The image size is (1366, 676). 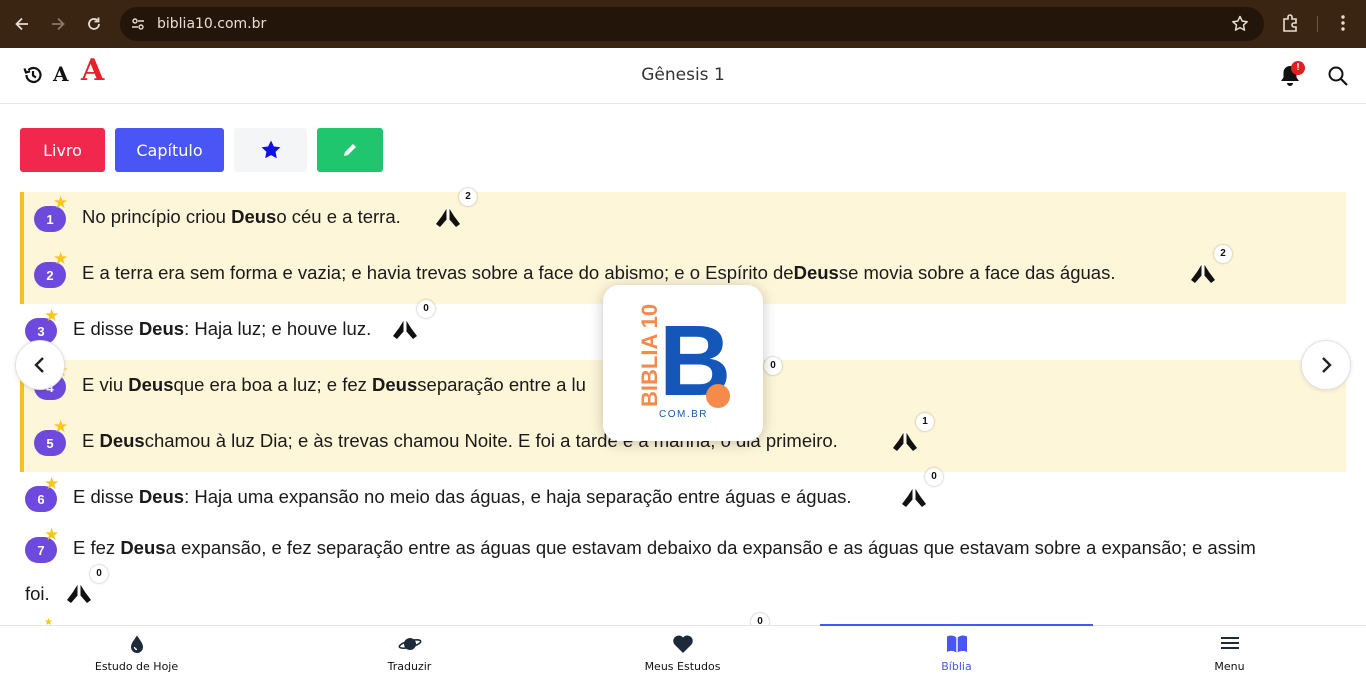 I want to click on notification-badge: !, so click(x=1298, y=68).